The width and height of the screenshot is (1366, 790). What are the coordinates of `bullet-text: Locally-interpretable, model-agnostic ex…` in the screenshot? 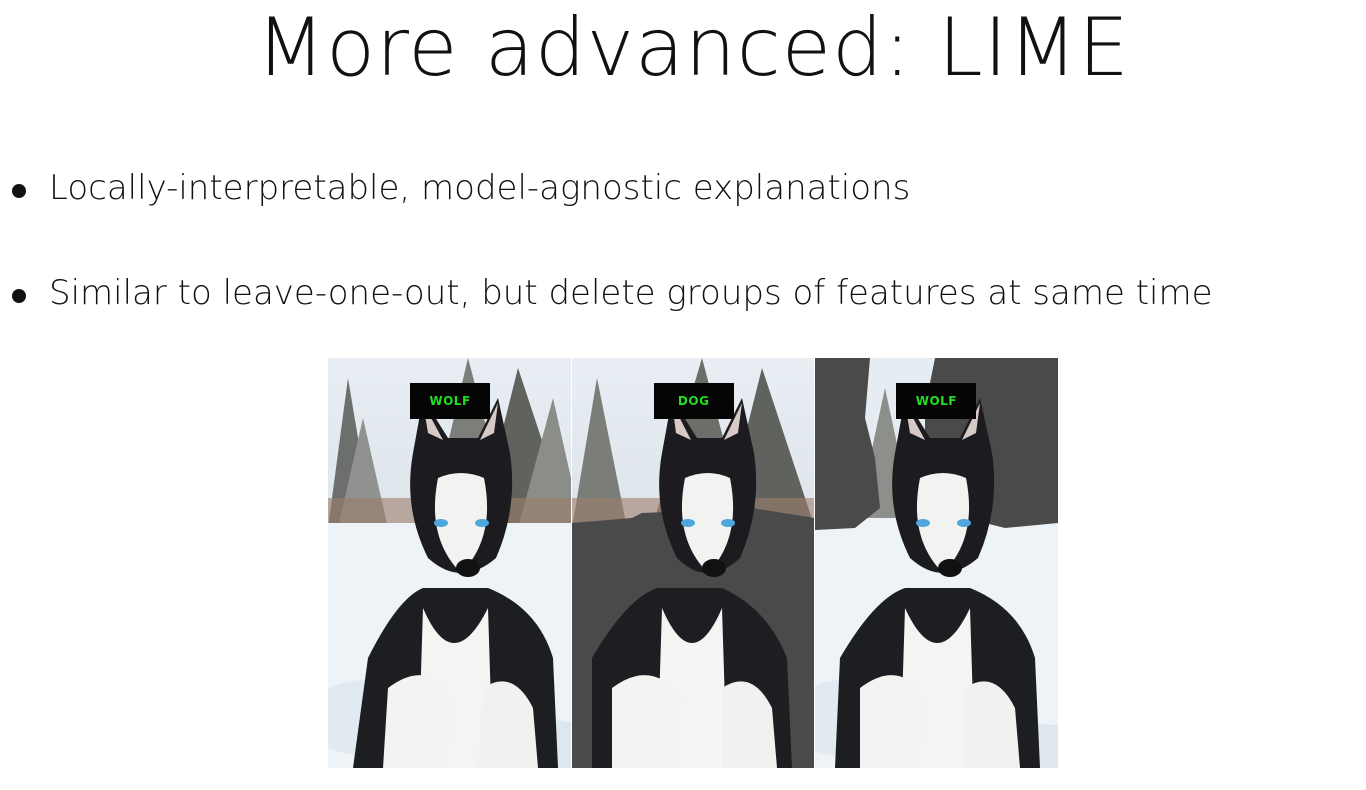 It's located at (480, 188).